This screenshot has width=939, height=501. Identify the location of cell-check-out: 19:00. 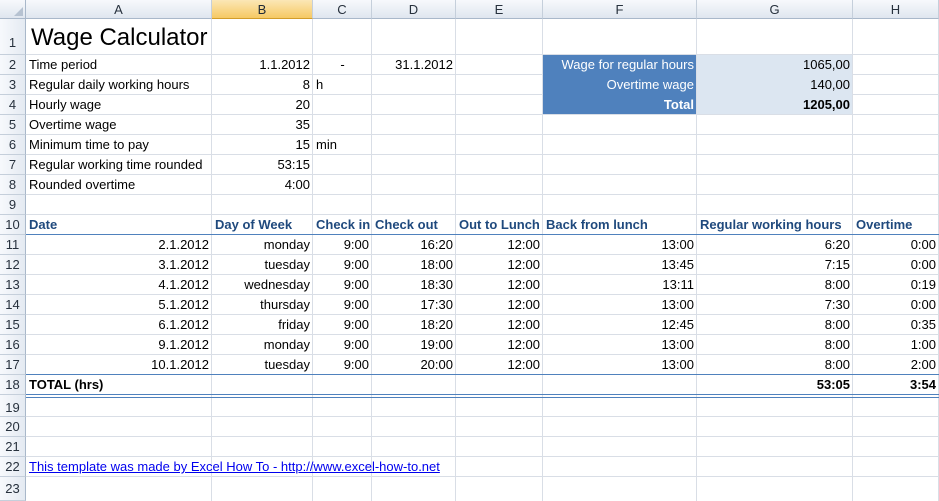
(414, 345).